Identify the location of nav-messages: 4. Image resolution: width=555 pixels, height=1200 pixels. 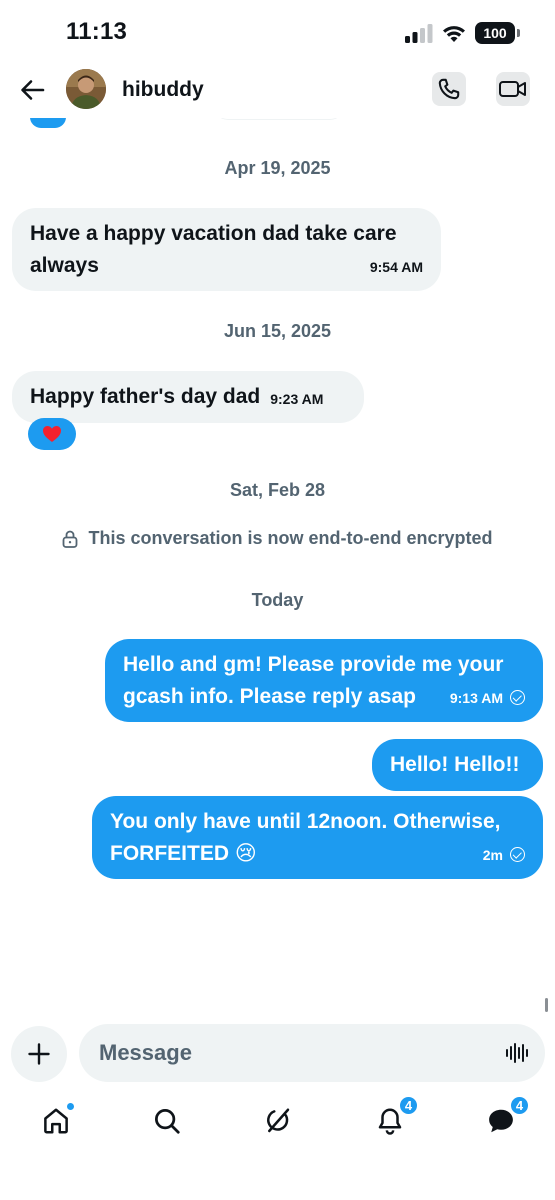
(507, 1116).